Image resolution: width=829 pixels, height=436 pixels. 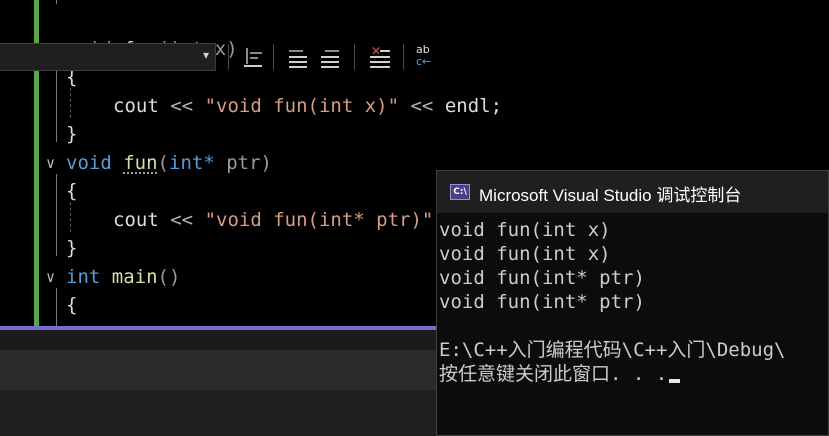 What do you see at coordinates (83, 277) in the screenshot?
I see `keyword-token: int` at bounding box center [83, 277].